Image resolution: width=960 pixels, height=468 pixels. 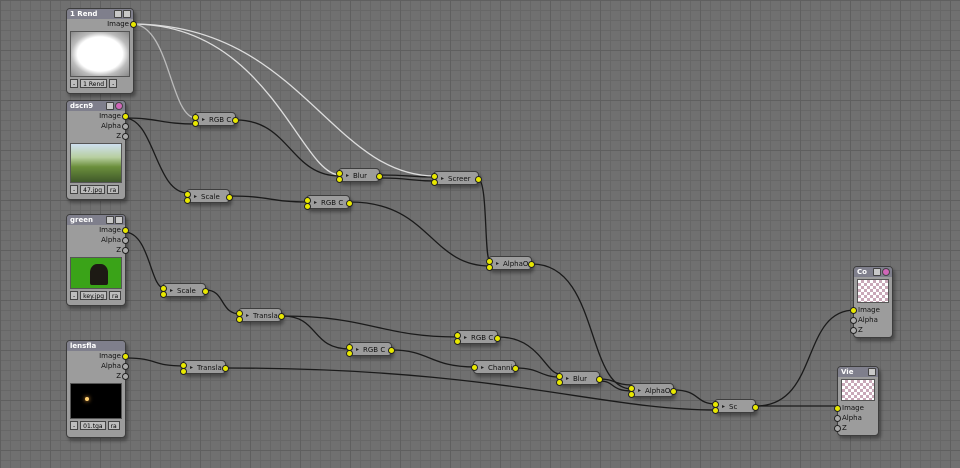 I want to click on image-name-field: key.jpg, so click(x=94, y=295).